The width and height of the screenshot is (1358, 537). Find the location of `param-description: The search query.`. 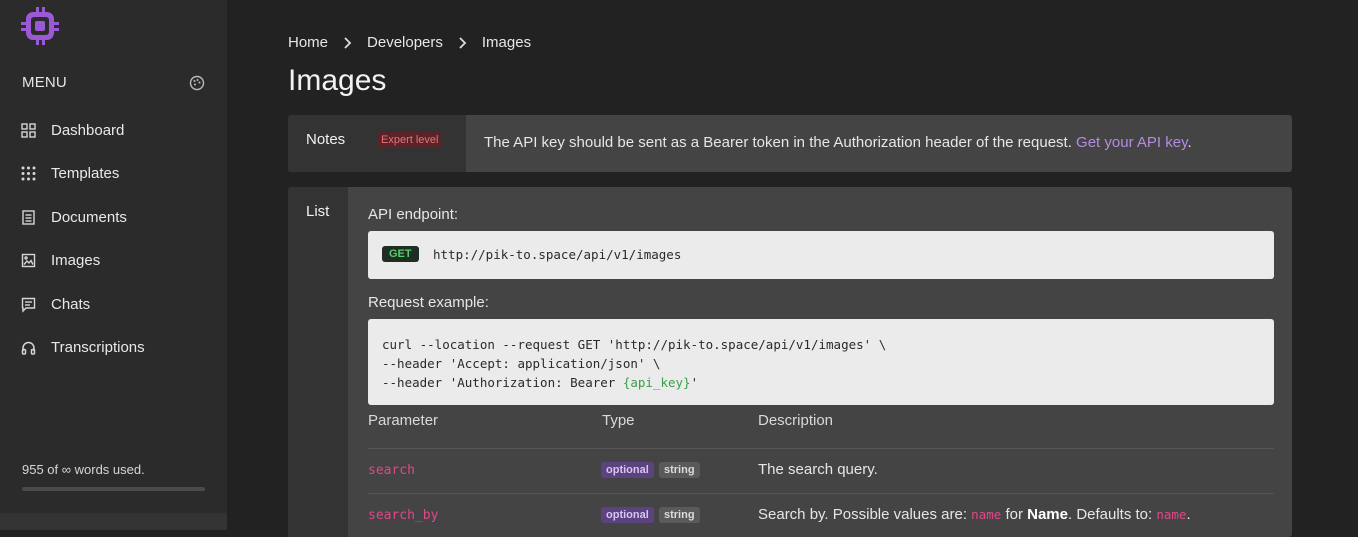

param-description: The search query. is located at coordinates (818, 469).